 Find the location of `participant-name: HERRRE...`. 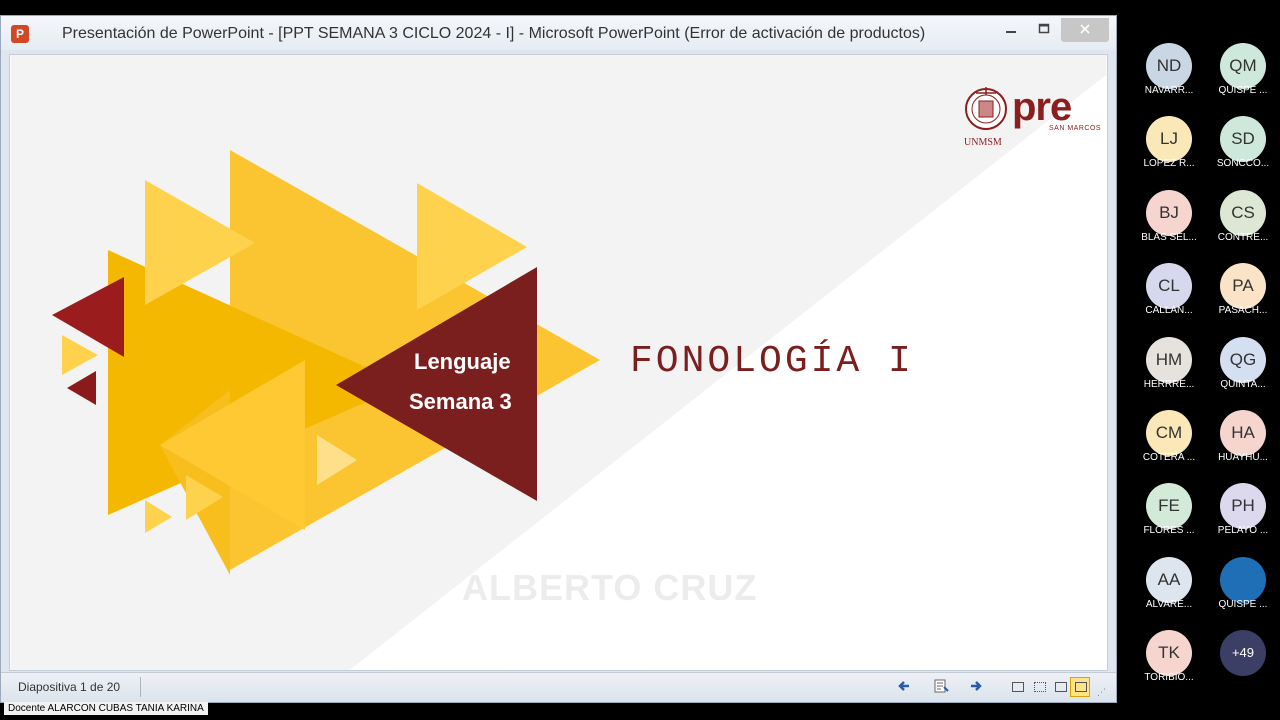

participant-name: HERRRE... is located at coordinates (1169, 384).